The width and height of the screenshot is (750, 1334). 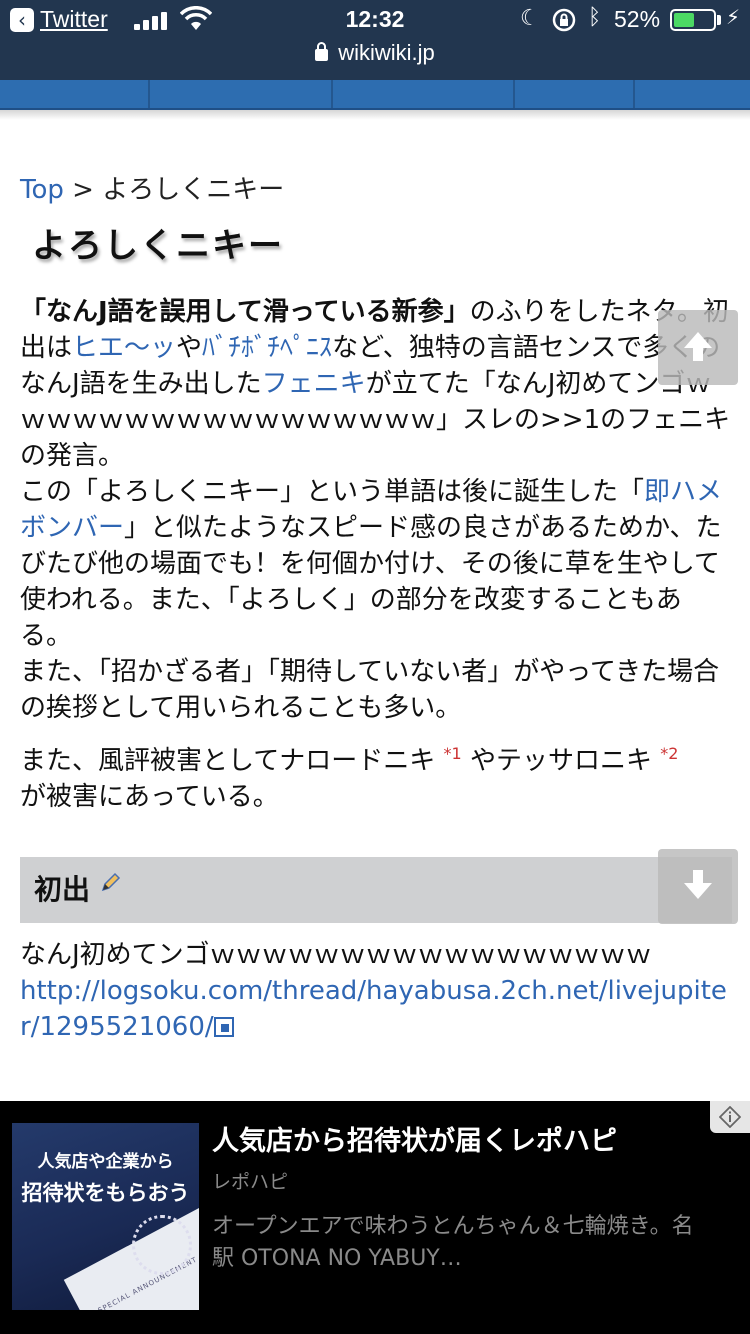 I want to click on ad-image-line1: 人気店や企業から, so click(x=105, y=1162).